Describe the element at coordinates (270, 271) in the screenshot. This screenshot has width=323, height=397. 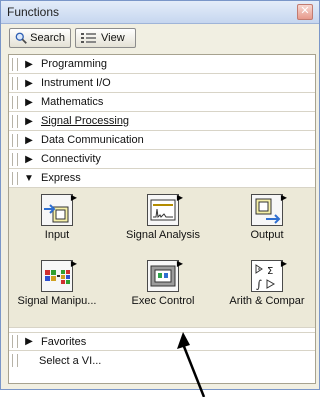
I see `svg-text: Σ` at that location.